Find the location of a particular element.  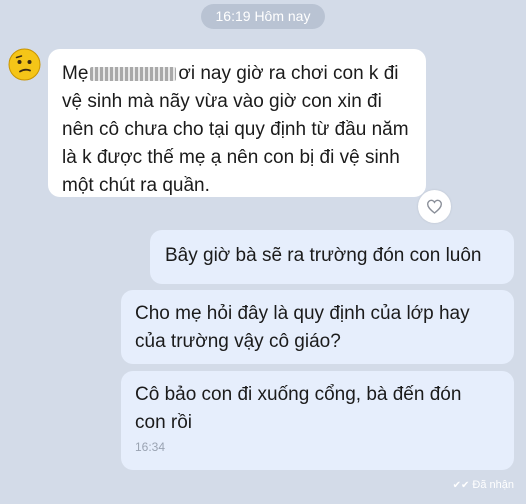

redacted-name is located at coordinates (133, 73).